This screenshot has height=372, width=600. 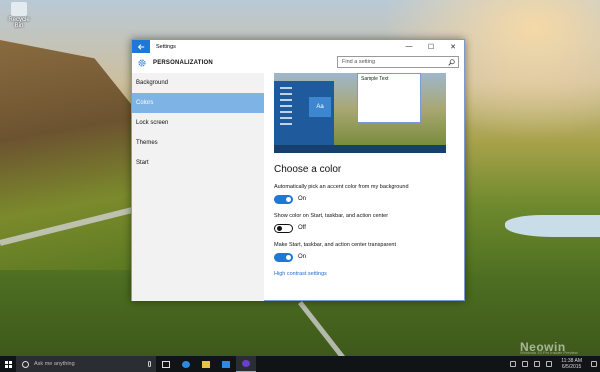 I want to click on recycle-bin-icon, so click(x=19, y=9).